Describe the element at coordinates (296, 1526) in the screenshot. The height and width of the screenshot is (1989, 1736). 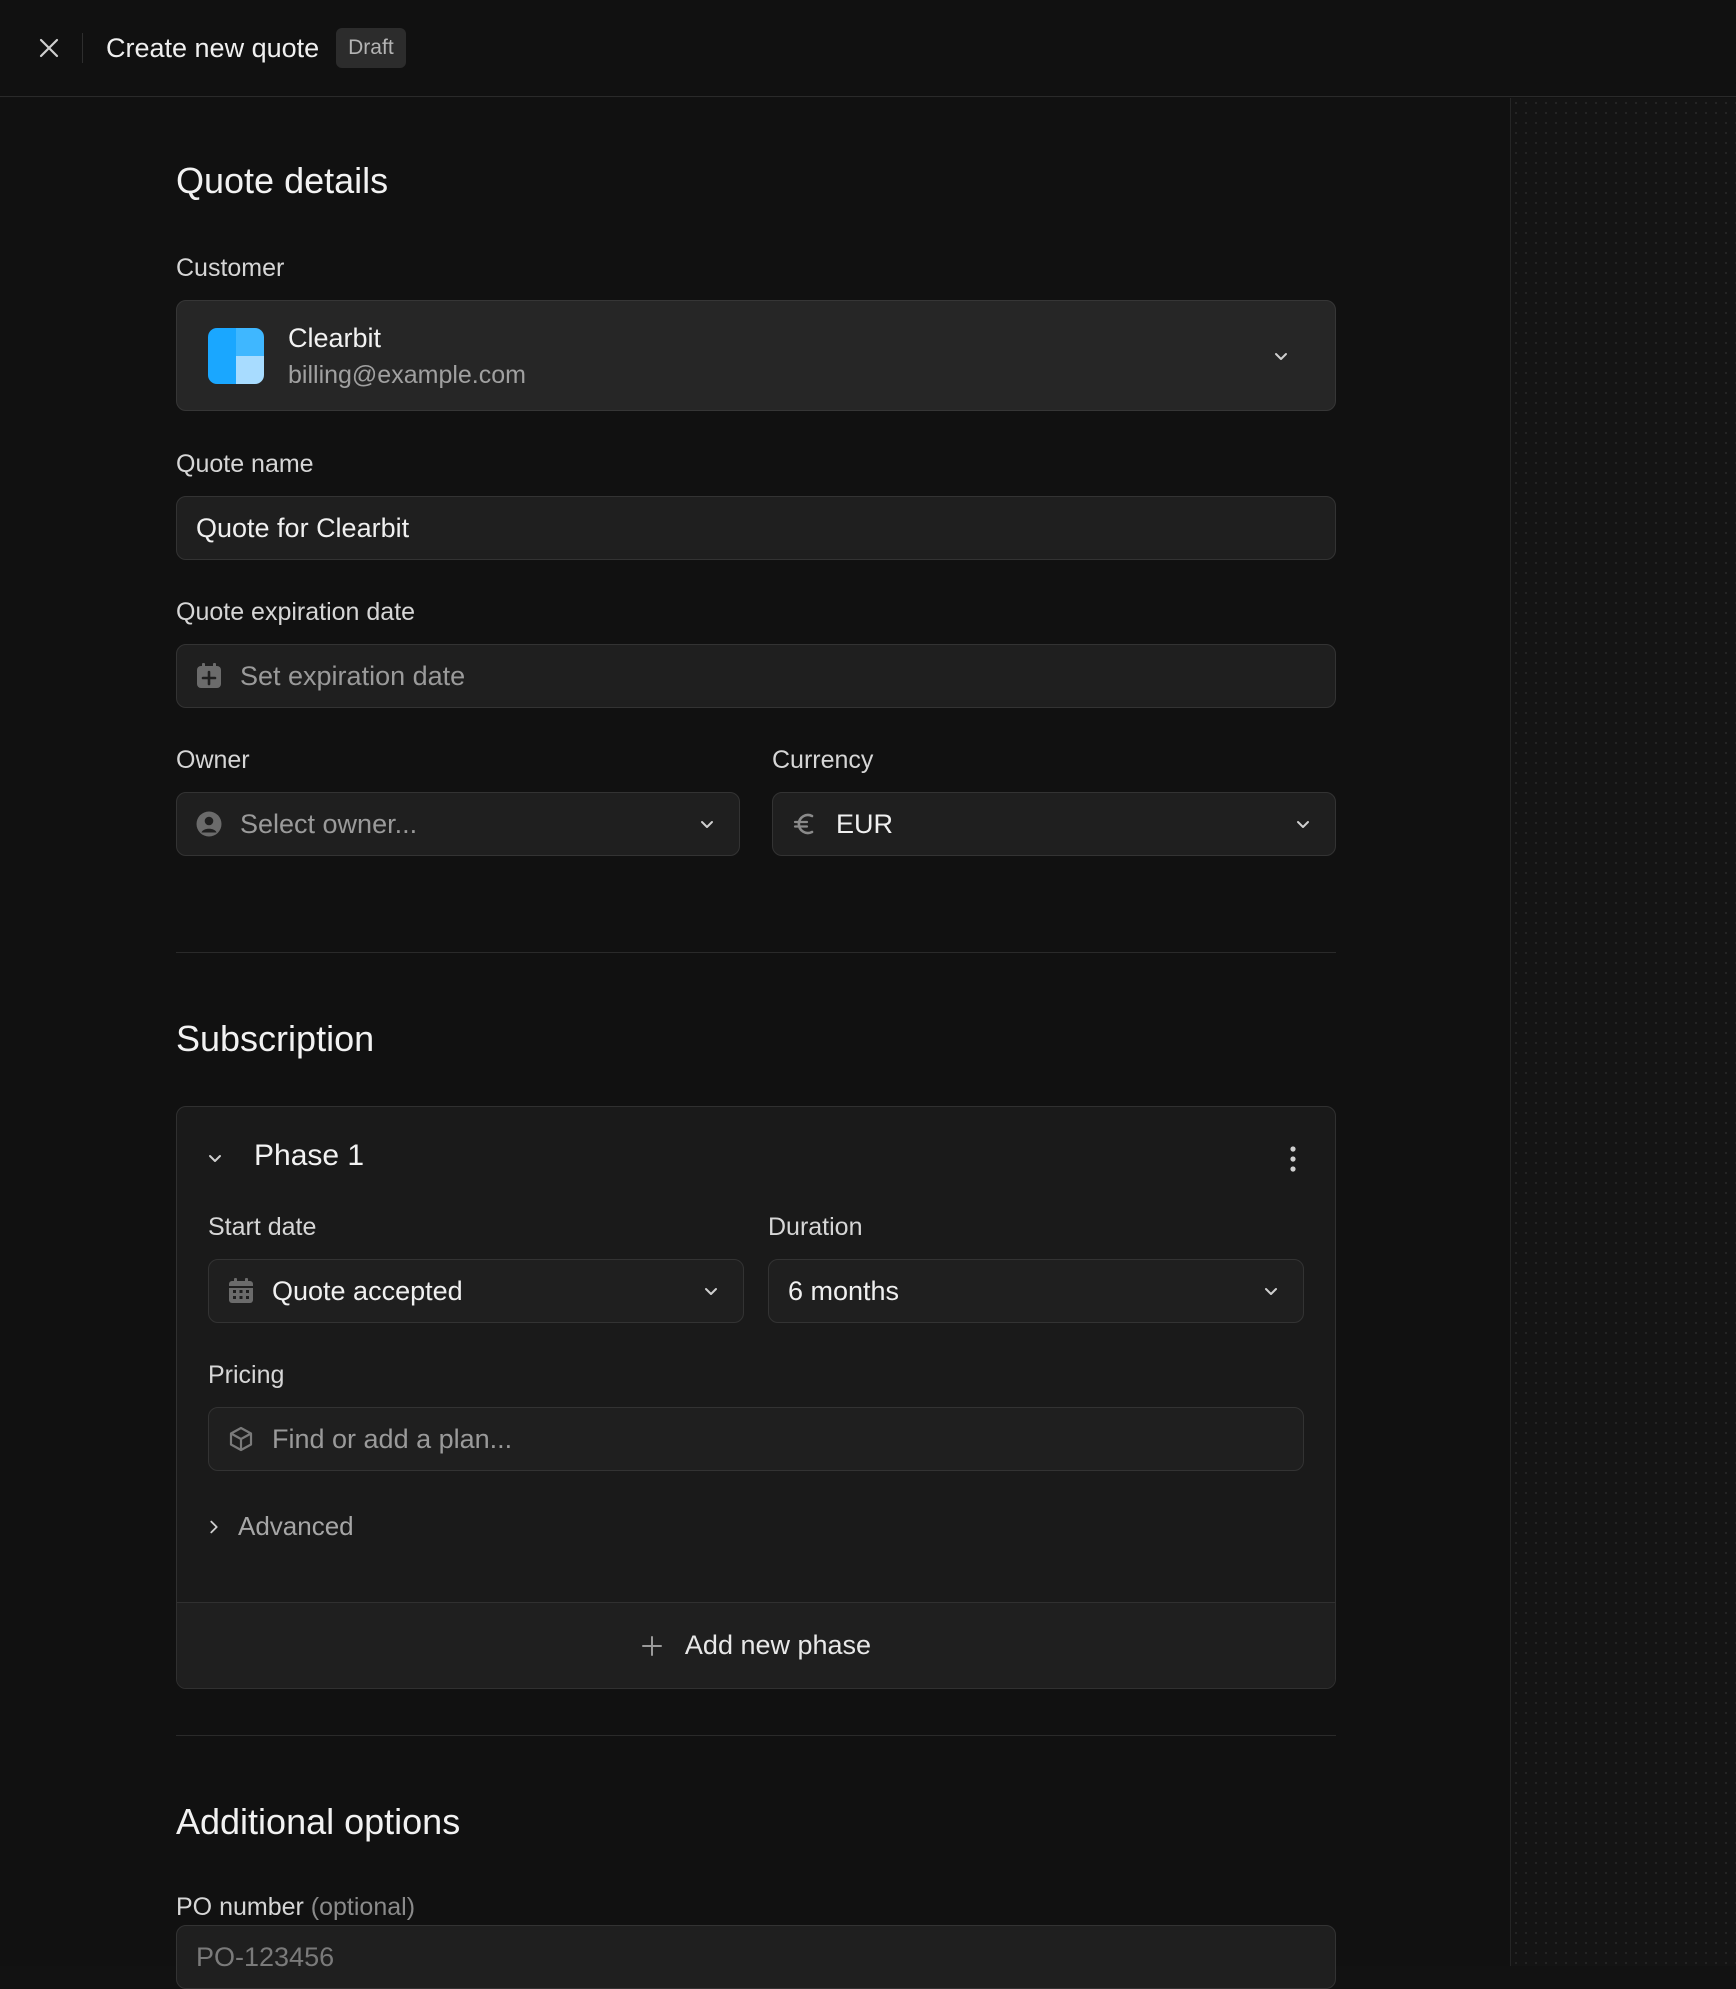
I see `advanced-label: Advanced` at that location.